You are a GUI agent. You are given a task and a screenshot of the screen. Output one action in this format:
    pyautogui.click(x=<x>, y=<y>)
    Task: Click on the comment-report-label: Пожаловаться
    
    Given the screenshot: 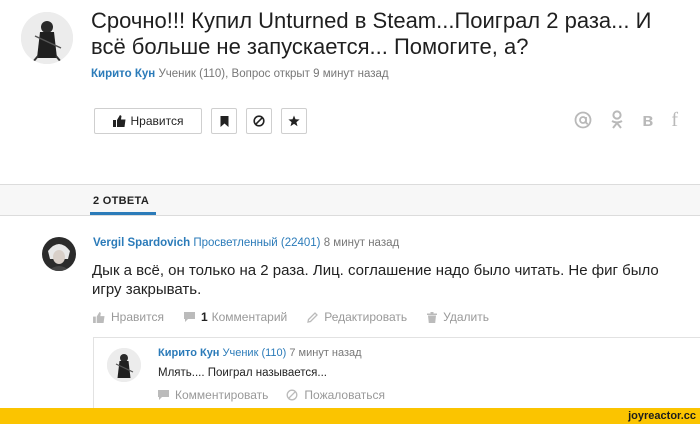 What is the action you would take?
    pyautogui.click(x=344, y=395)
    